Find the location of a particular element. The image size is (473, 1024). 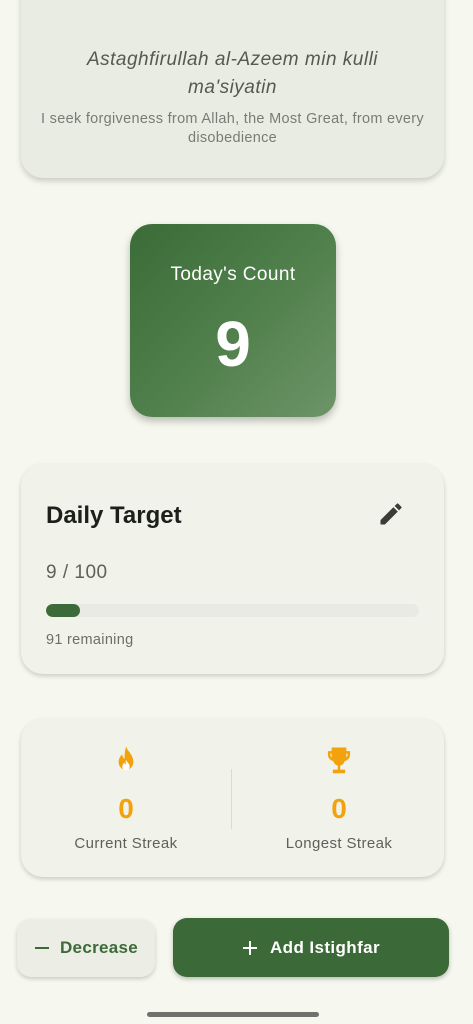

add-istighfar-button-label: Add Istighfar is located at coordinates (325, 947).